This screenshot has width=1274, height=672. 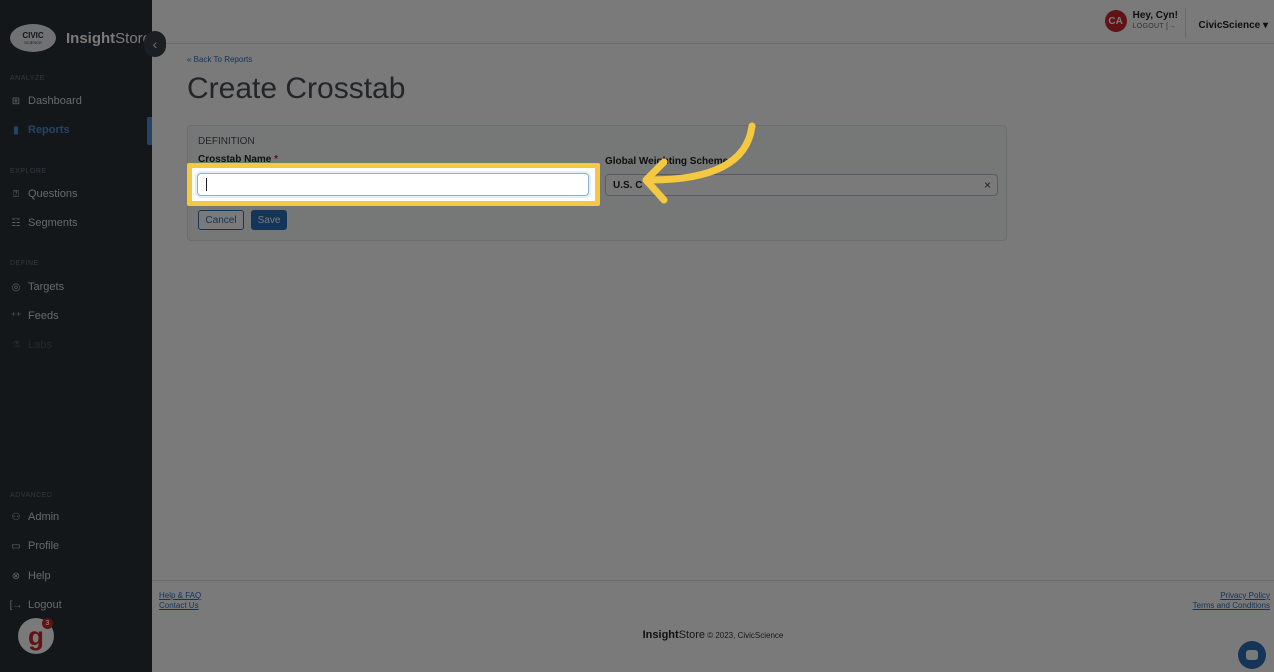 I want to click on sidebar-item-reports: ▮ Reports, so click(x=40, y=130).